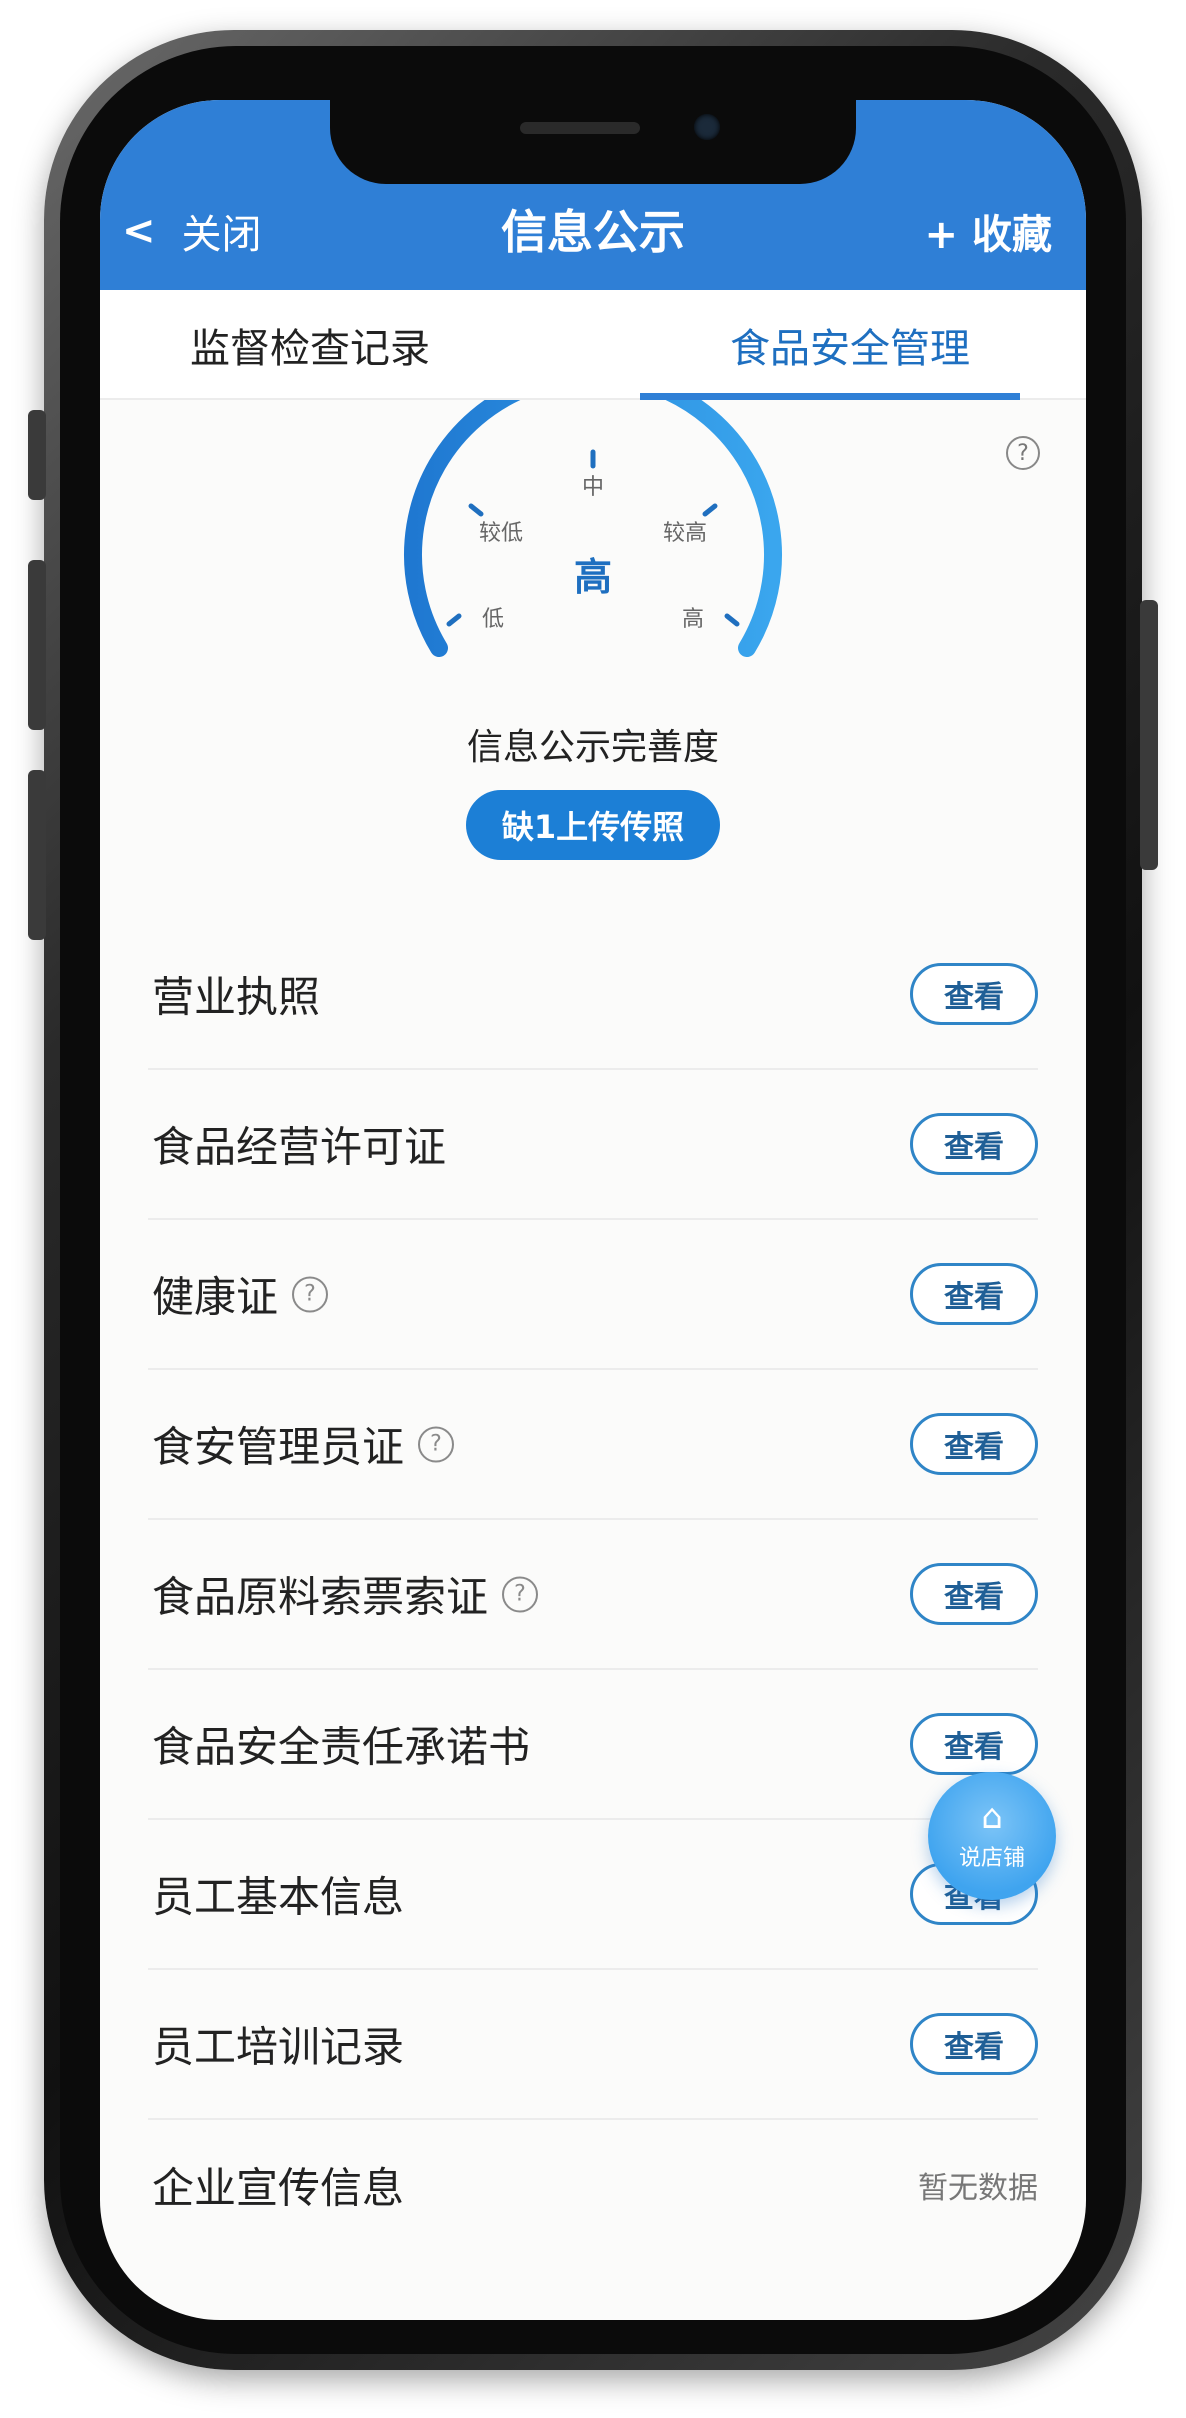 The height and width of the screenshot is (2418, 1186). I want to click on list-item-text: 员工基本信息, so click(278, 1897).